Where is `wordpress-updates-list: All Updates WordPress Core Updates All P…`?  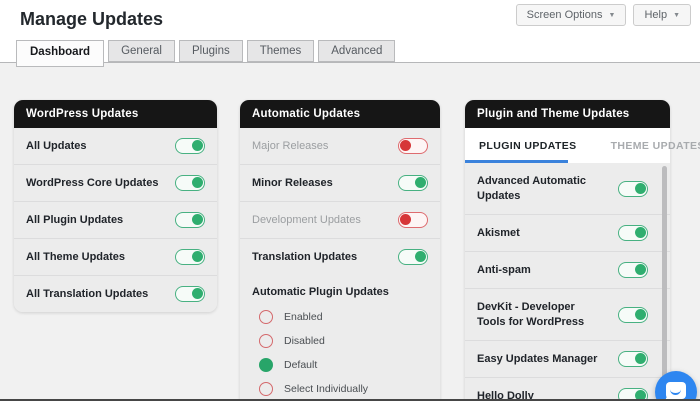
wordpress-updates-list: All Updates WordPress Core Updates All P… is located at coordinates (115, 220).